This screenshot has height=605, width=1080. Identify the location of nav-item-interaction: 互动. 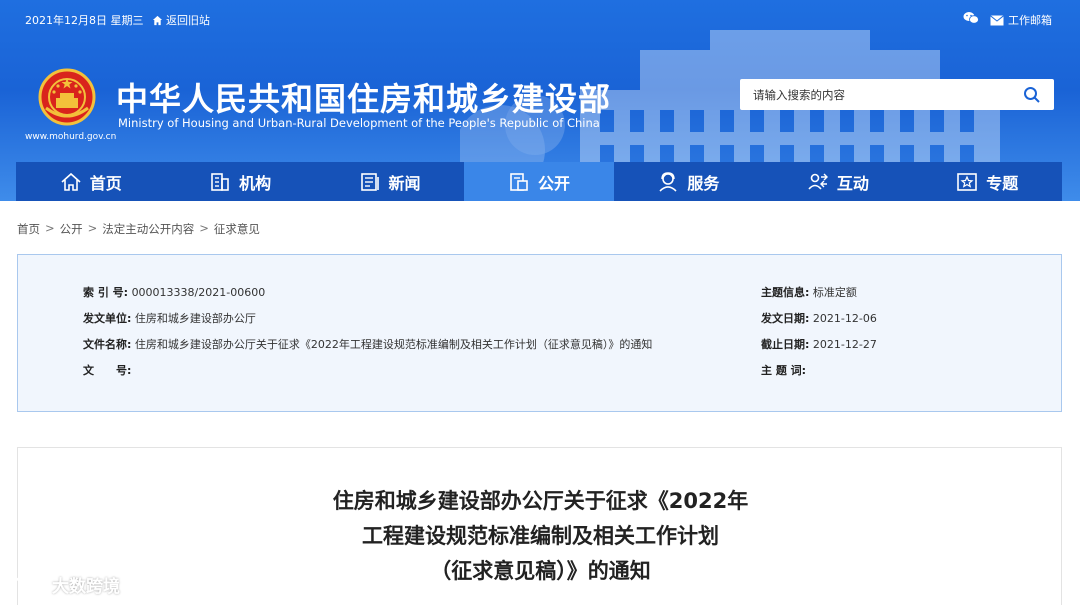
(837, 181).